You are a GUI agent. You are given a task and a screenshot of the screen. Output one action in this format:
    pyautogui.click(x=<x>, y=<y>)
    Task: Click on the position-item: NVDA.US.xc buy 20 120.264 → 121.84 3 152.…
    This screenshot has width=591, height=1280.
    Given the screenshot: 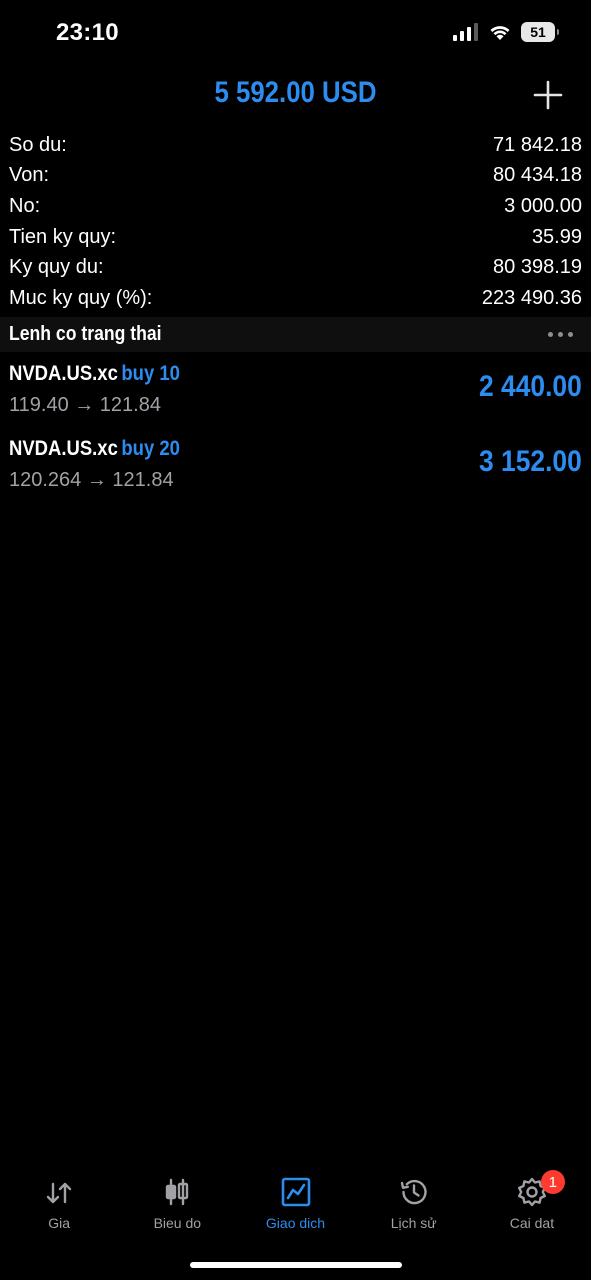 What is the action you would take?
    pyautogui.click(x=295, y=468)
    